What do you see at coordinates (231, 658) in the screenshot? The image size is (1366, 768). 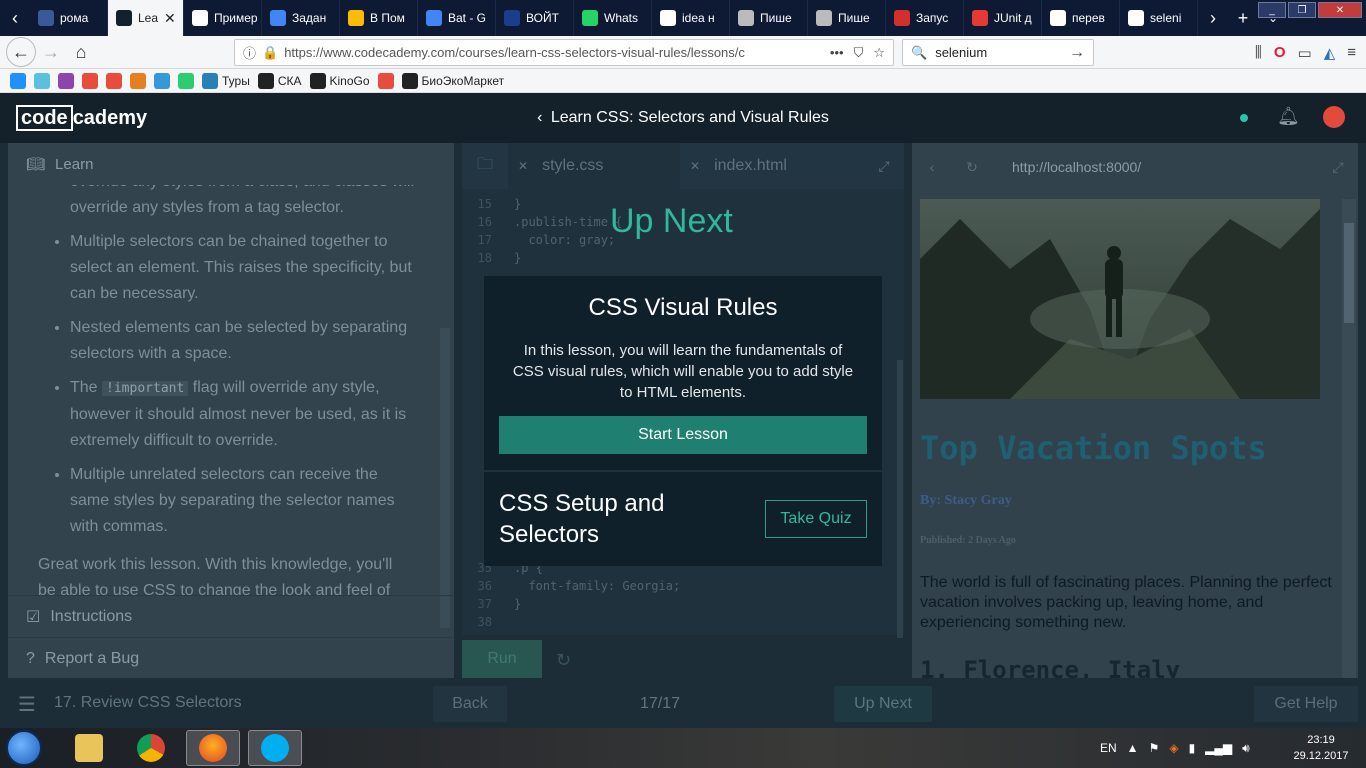 I see `report-bug-link: ? Report a Bug` at bounding box center [231, 658].